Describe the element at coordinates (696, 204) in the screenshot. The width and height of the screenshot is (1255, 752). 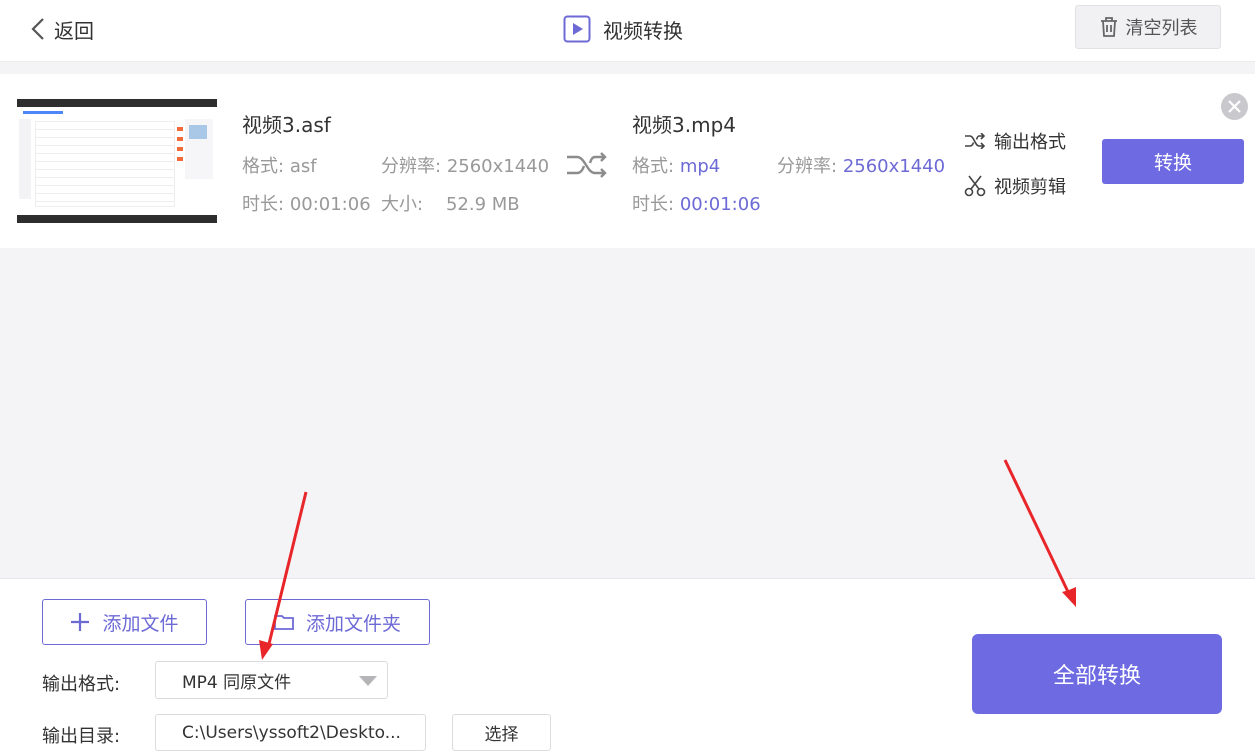
I see `target-duration: 时长: 00:01:06` at that location.